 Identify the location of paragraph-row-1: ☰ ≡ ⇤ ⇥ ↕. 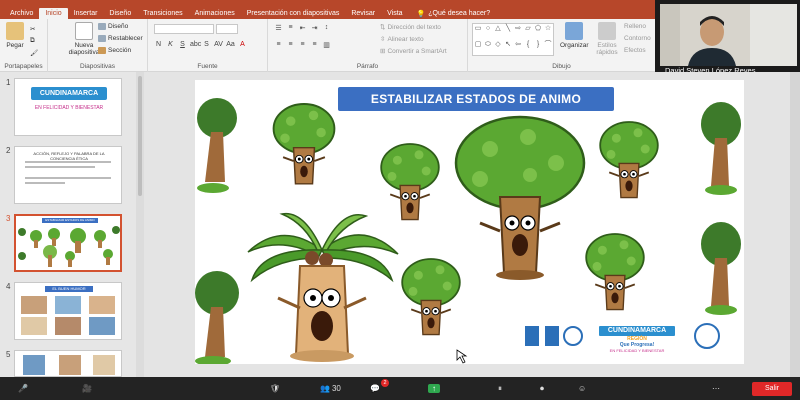
(302, 28).